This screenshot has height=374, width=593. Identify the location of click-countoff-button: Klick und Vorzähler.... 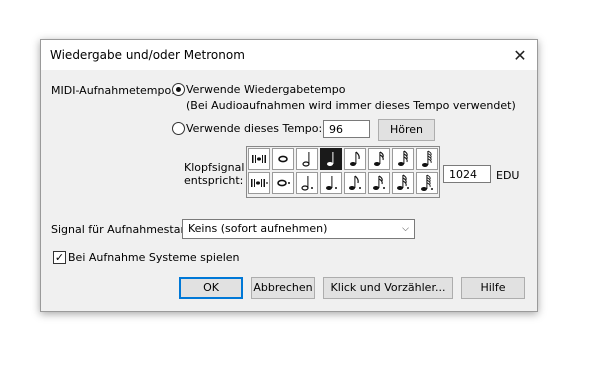
(388, 288).